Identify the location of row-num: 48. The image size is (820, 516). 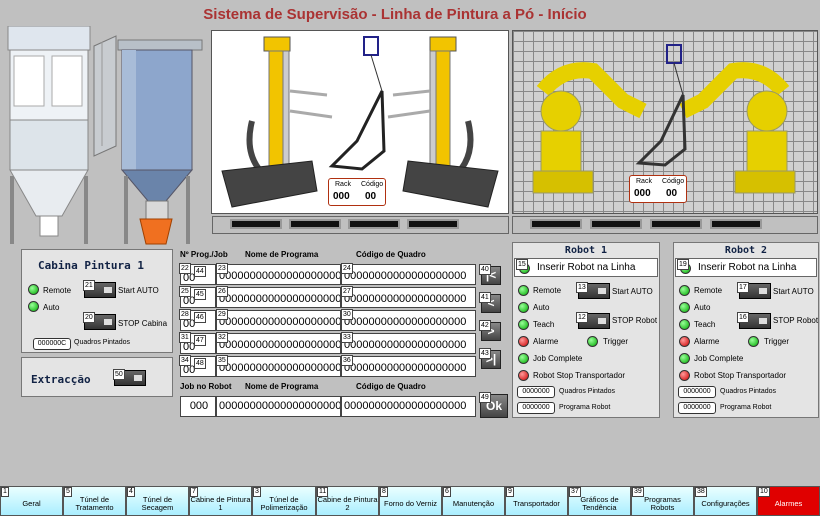
(200, 363).